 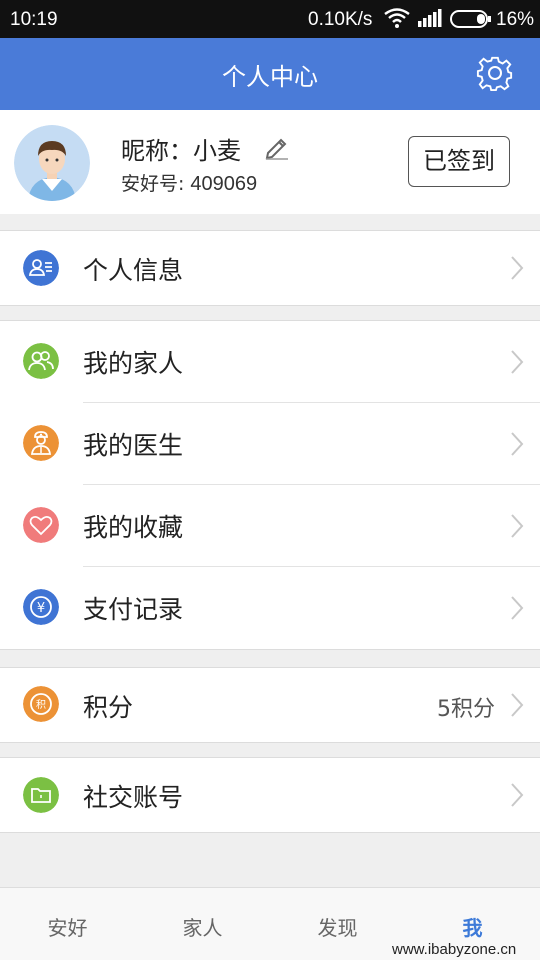 I want to click on user-id: 安好号: 409069, so click(x=189, y=182).